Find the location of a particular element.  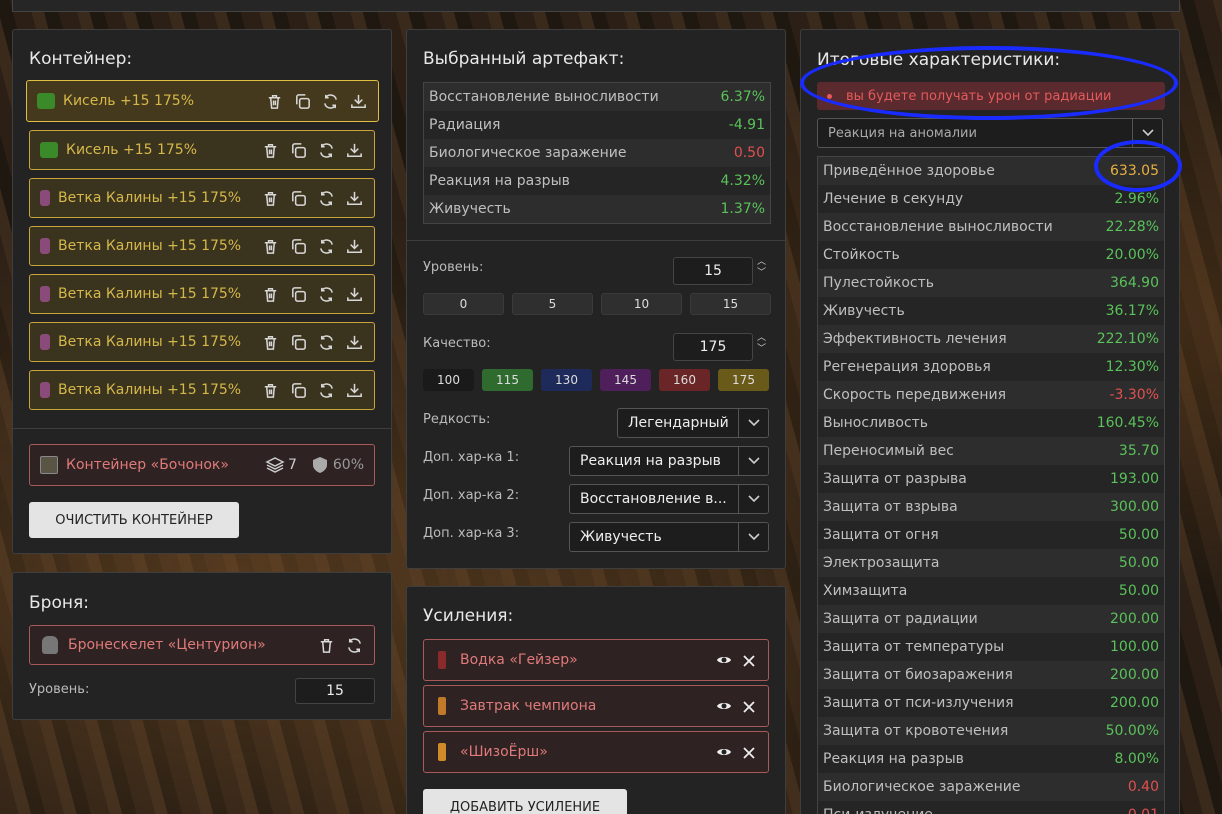

stat-value: -3.30% is located at coordinates (1134, 395).